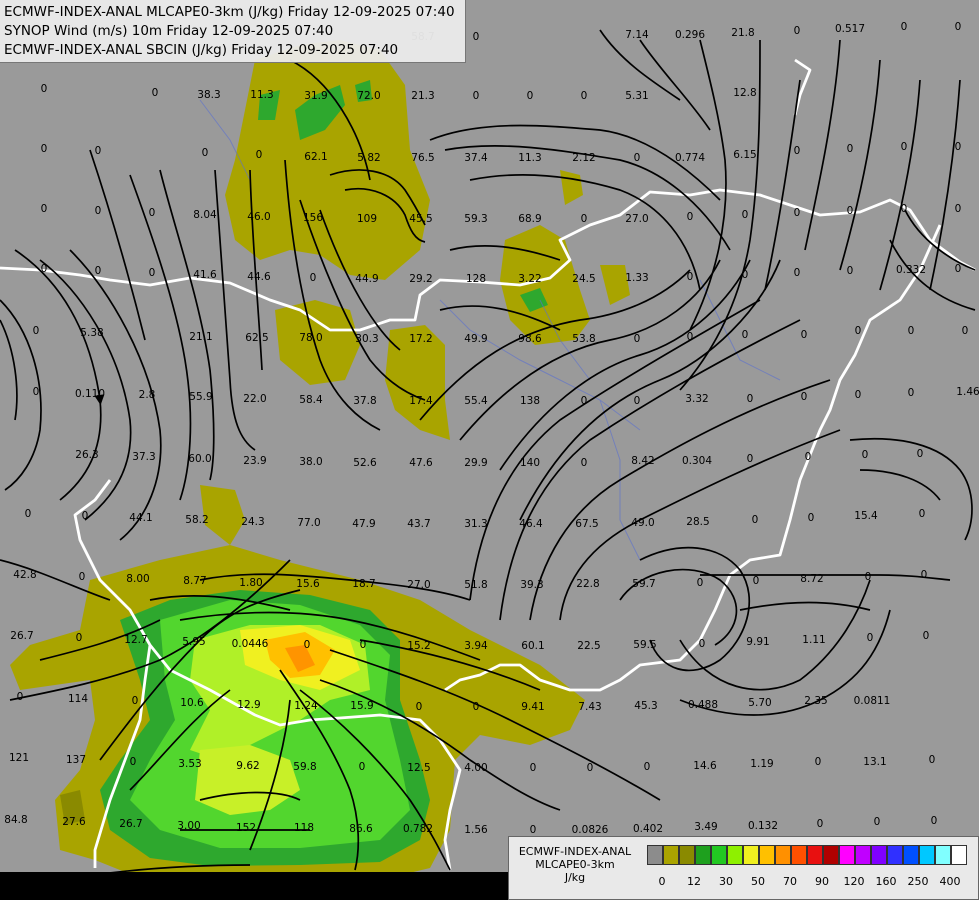 Image resolution: width=979 pixels, height=900 pixels. I want to click on cin-value: 0.488, so click(703, 705).